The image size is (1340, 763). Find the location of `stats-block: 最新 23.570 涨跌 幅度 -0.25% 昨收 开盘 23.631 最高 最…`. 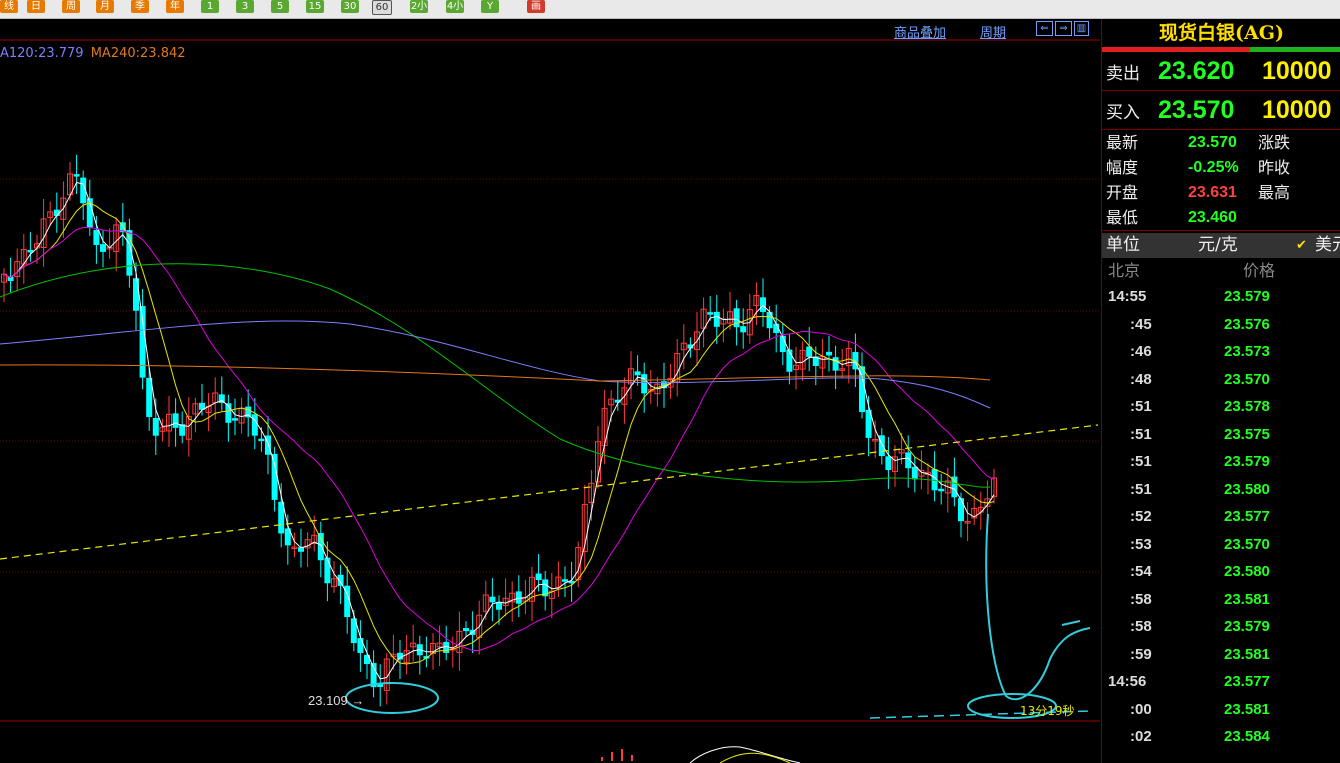

stats-block: 最新 23.570 涨跌 幅度 -0.25% 昨收 开盘 23.631 最高 最… is located at coordinates (1221, 180).